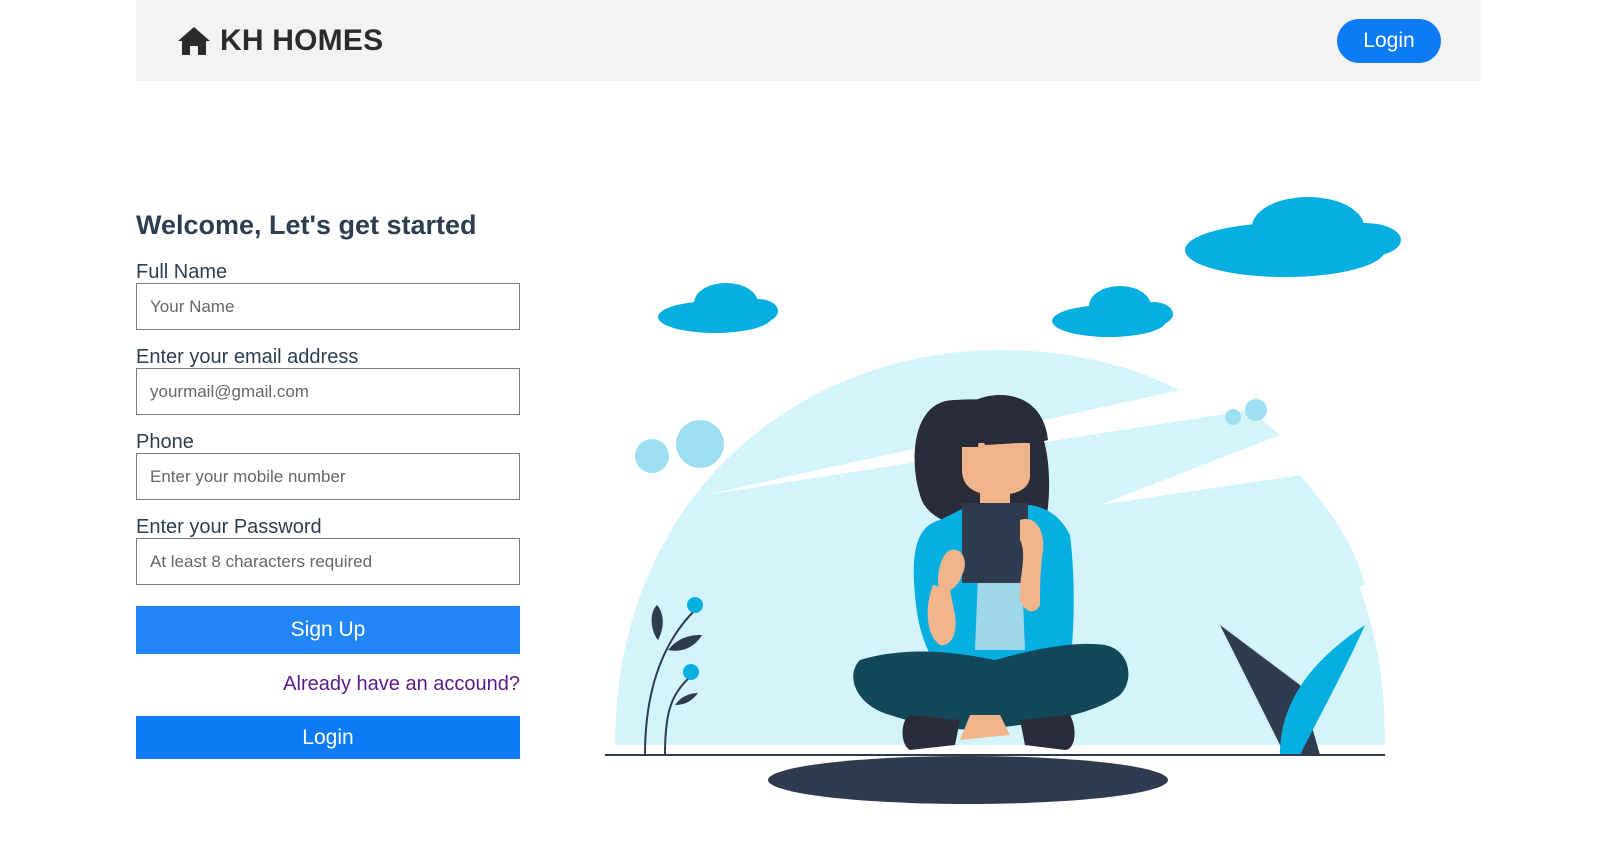 The height and width of the screenshot is (854, 1621). What do you see at coordinates (182, 272) in the screenshot?
I see `full-name-label: Full Name` at bounding box center [182, 272].